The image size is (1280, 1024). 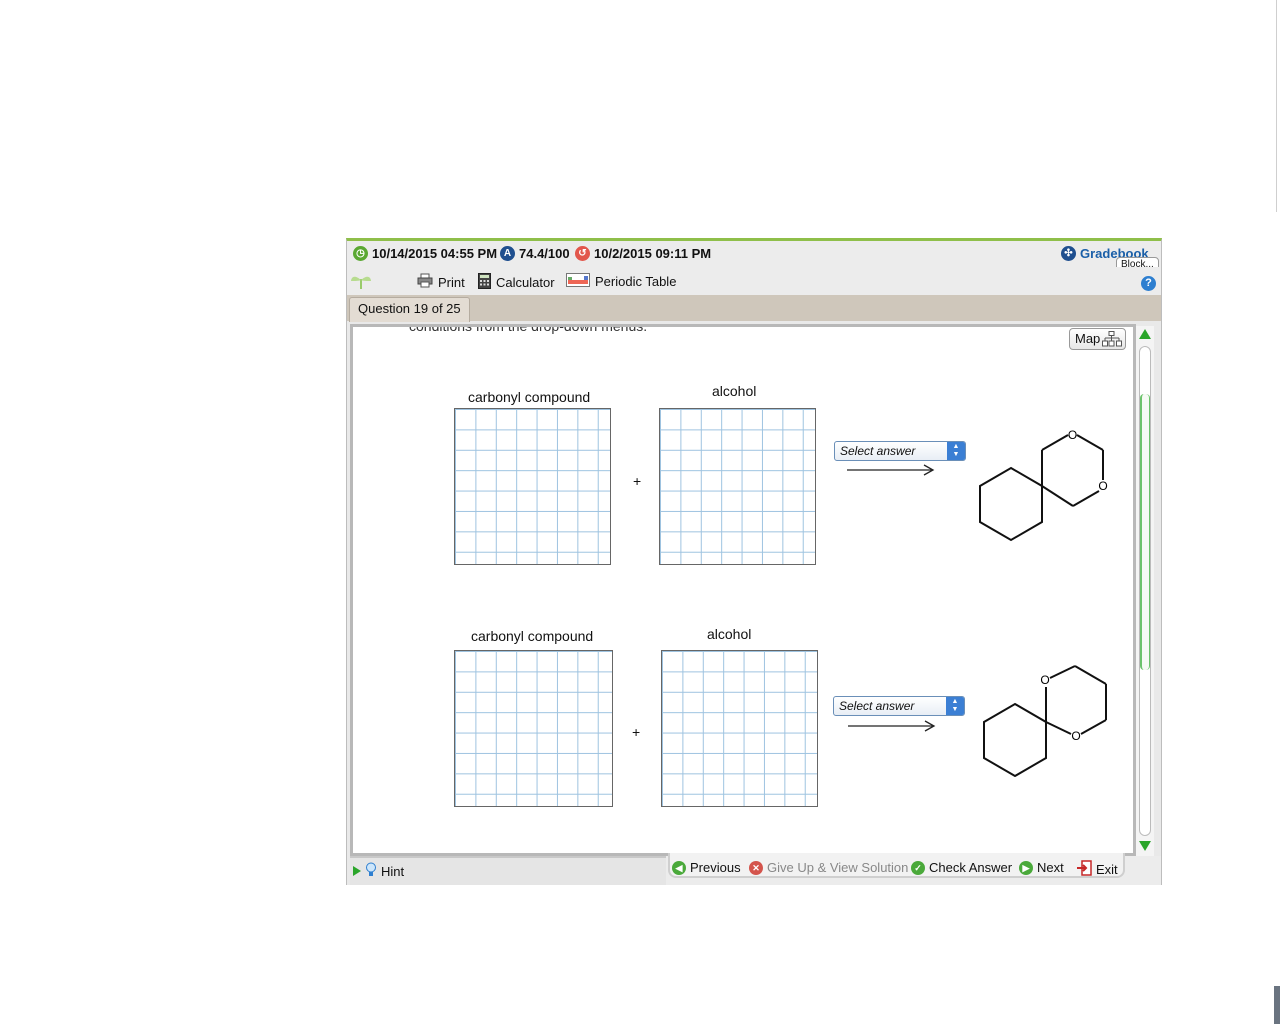 What do you see at coordinates (378, 871) in the screenshot?
I see `hint-button: Hint` at bounding box center [378, 871].